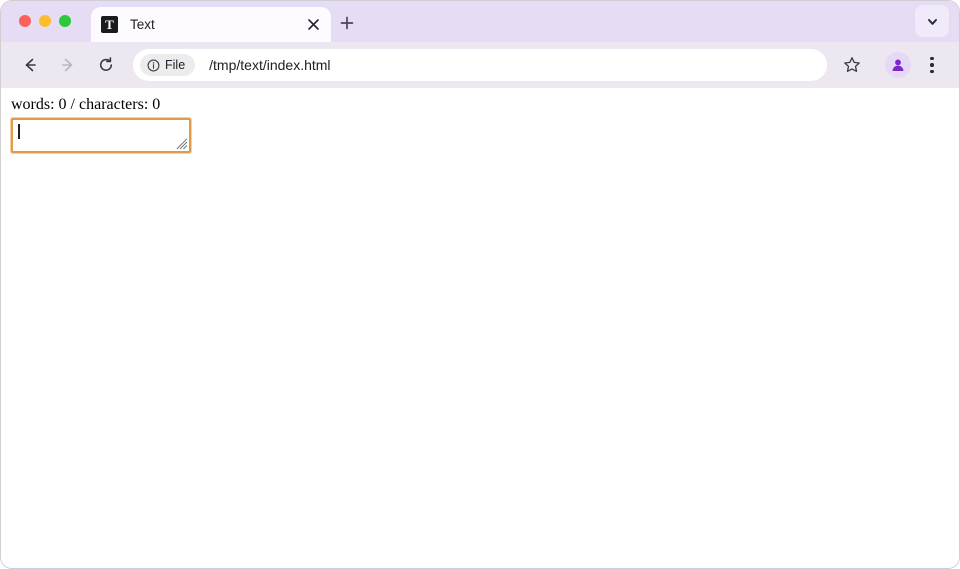  Describe the element at coordinates (211, 24) in the screenshot. I see `browser-tab-active: T Text` at that location.